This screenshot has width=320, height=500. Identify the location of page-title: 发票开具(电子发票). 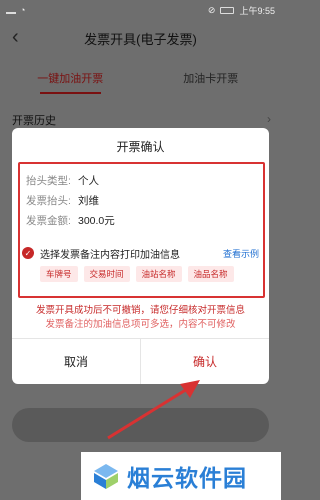
(140, 39).